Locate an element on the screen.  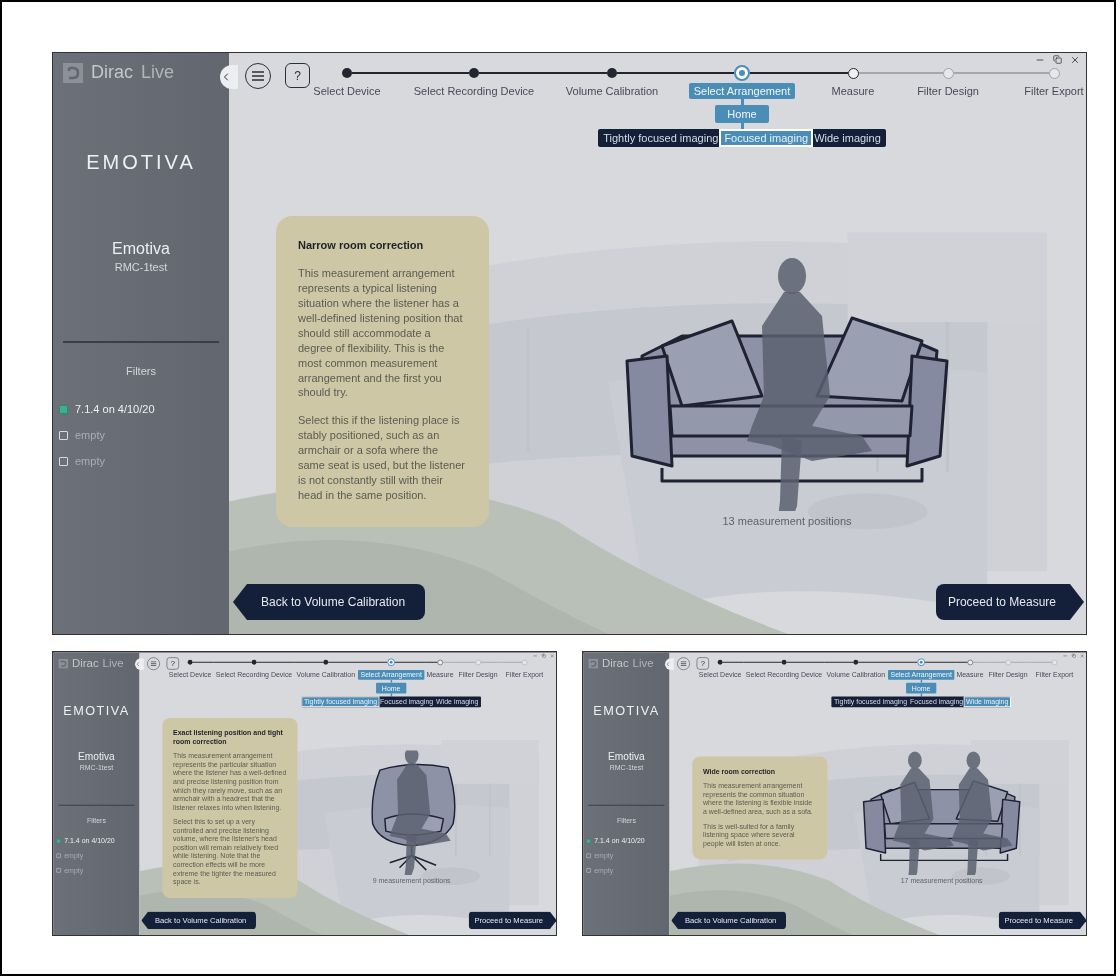
card-paragraph: This measurement arrangement represents a typical listening situation where the listener has a well-defined listening position that should still accommodate a degree of flexibility. This is the most common measurement arrangement and the first you should try. is located at coordinates (381, 333).